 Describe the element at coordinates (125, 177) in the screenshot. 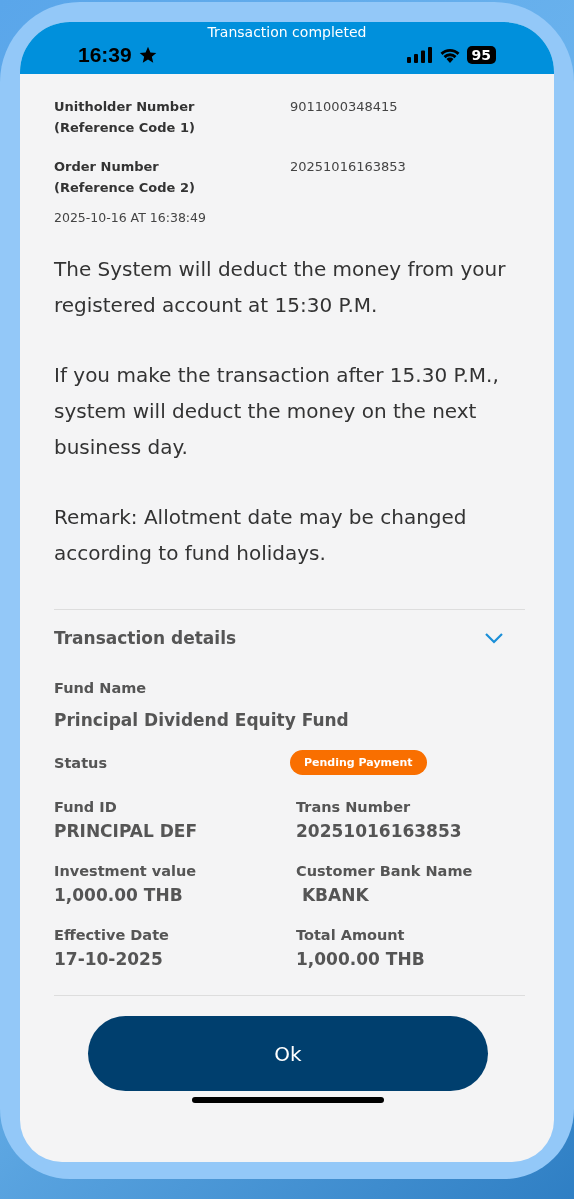

I see `reference-label: Order Number (Reference Code 2)` at that location.